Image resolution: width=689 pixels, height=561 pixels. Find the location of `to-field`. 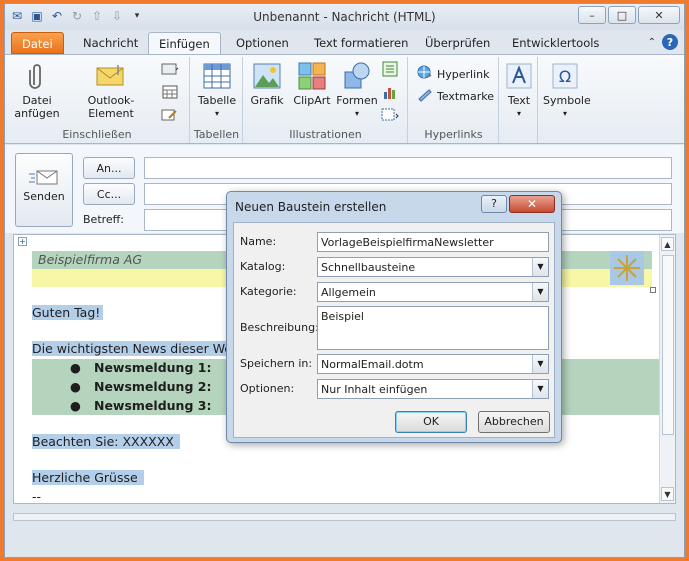

to-field is located at coordinates (408, 168).